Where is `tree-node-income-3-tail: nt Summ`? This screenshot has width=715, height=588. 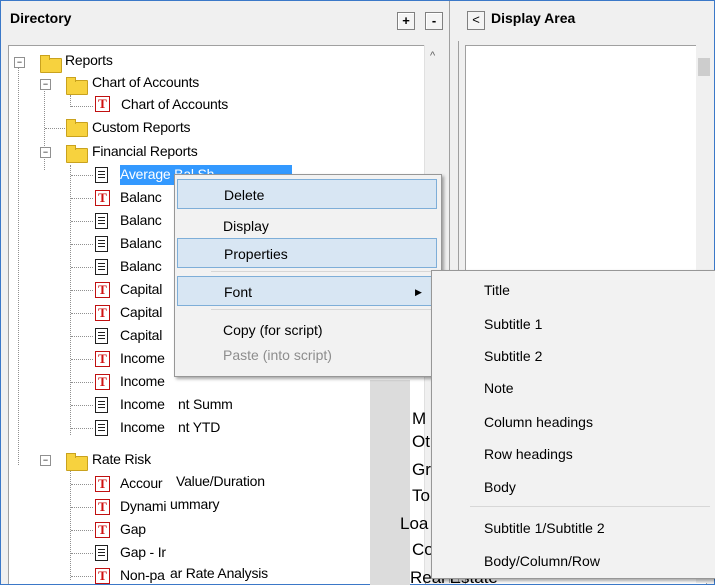 tree-node-income-3-tail: nt Summ is located at coordinates (205, 404).